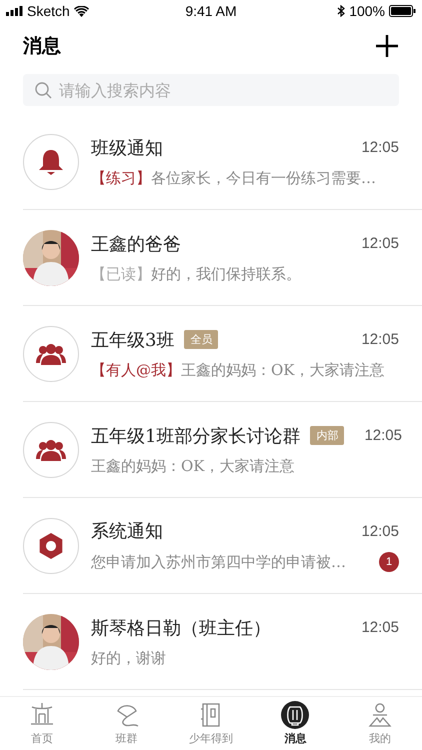 The image size is (422, 750). Describe the element at coordinates (222, 642) in the screenshot. I see `conversation-item: 斯琴格日勒（班主任） 12:05 好的，谢谢` at that location.